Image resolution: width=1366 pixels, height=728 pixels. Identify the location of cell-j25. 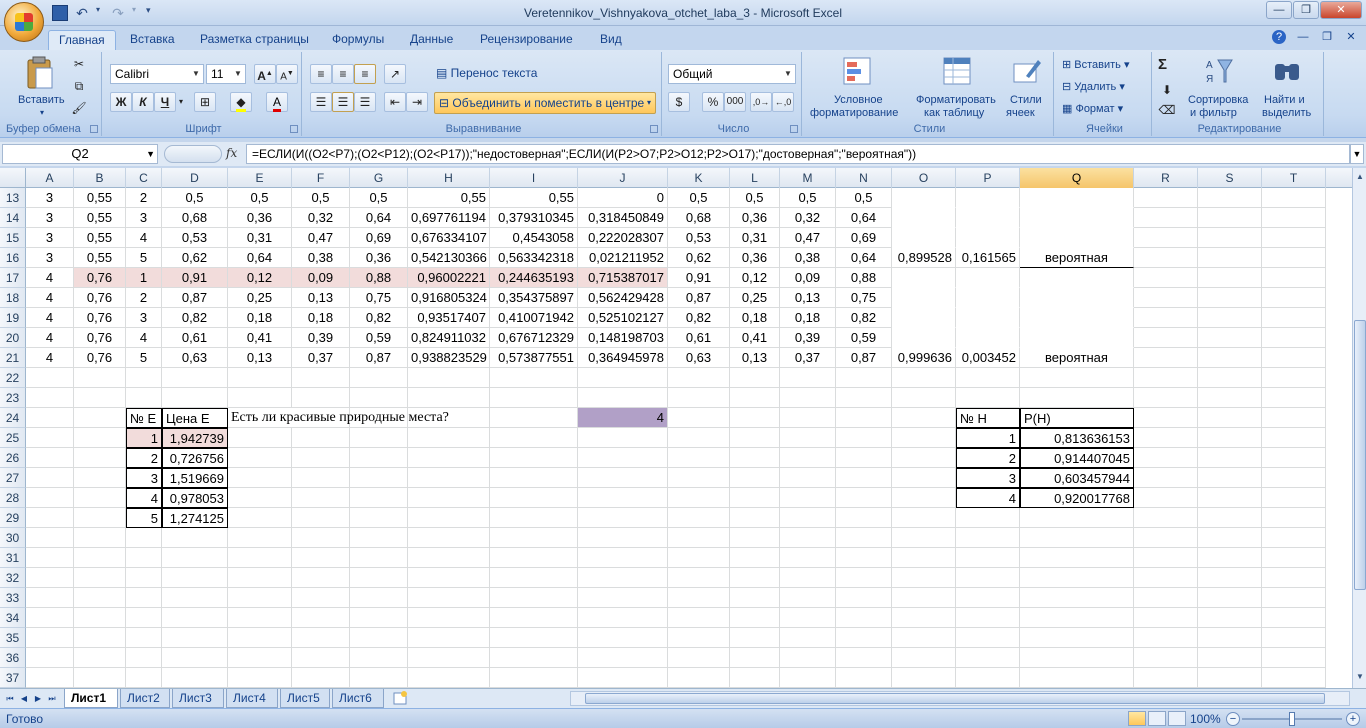
(623, 438).